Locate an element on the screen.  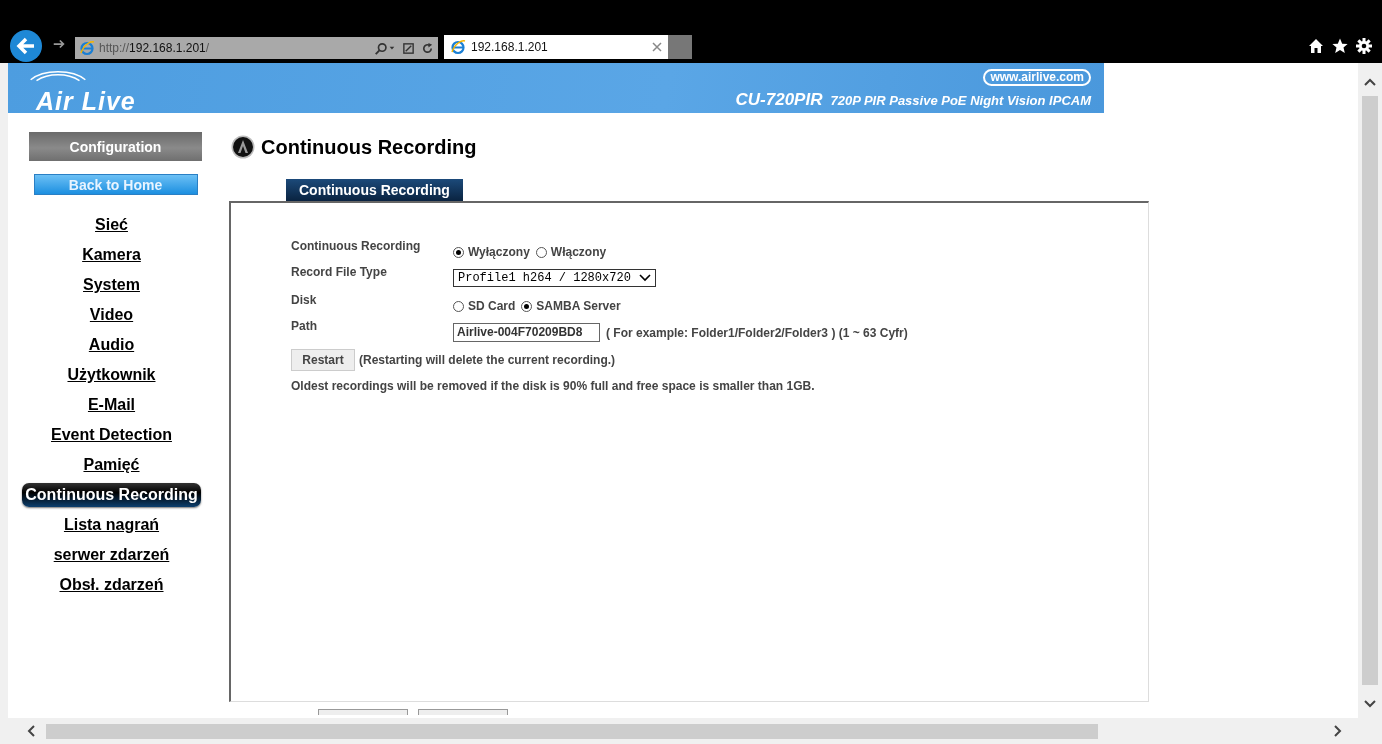
page-title: Continuous Recording is located at coordinates (369, 147).